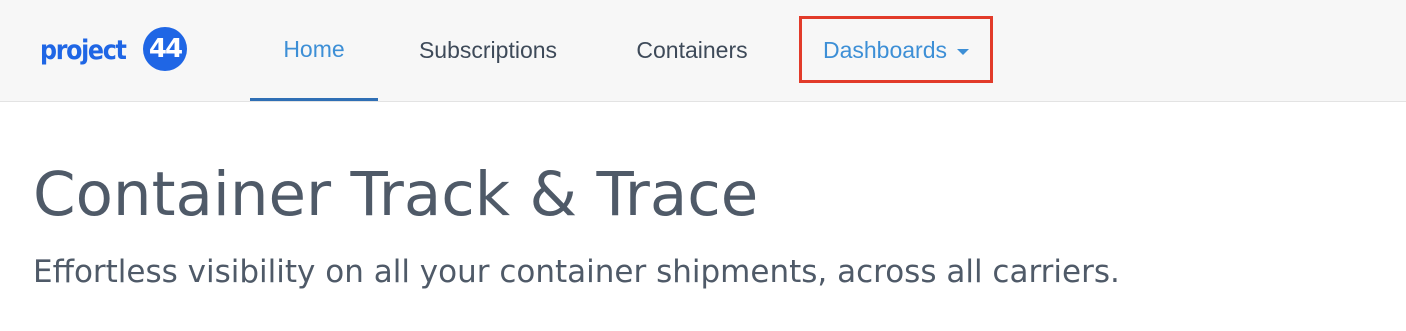 Image resolution: width=1406 pixels, height=331 pixels. I want to click on page-title: Container Track & Trace, so click(396, 194).